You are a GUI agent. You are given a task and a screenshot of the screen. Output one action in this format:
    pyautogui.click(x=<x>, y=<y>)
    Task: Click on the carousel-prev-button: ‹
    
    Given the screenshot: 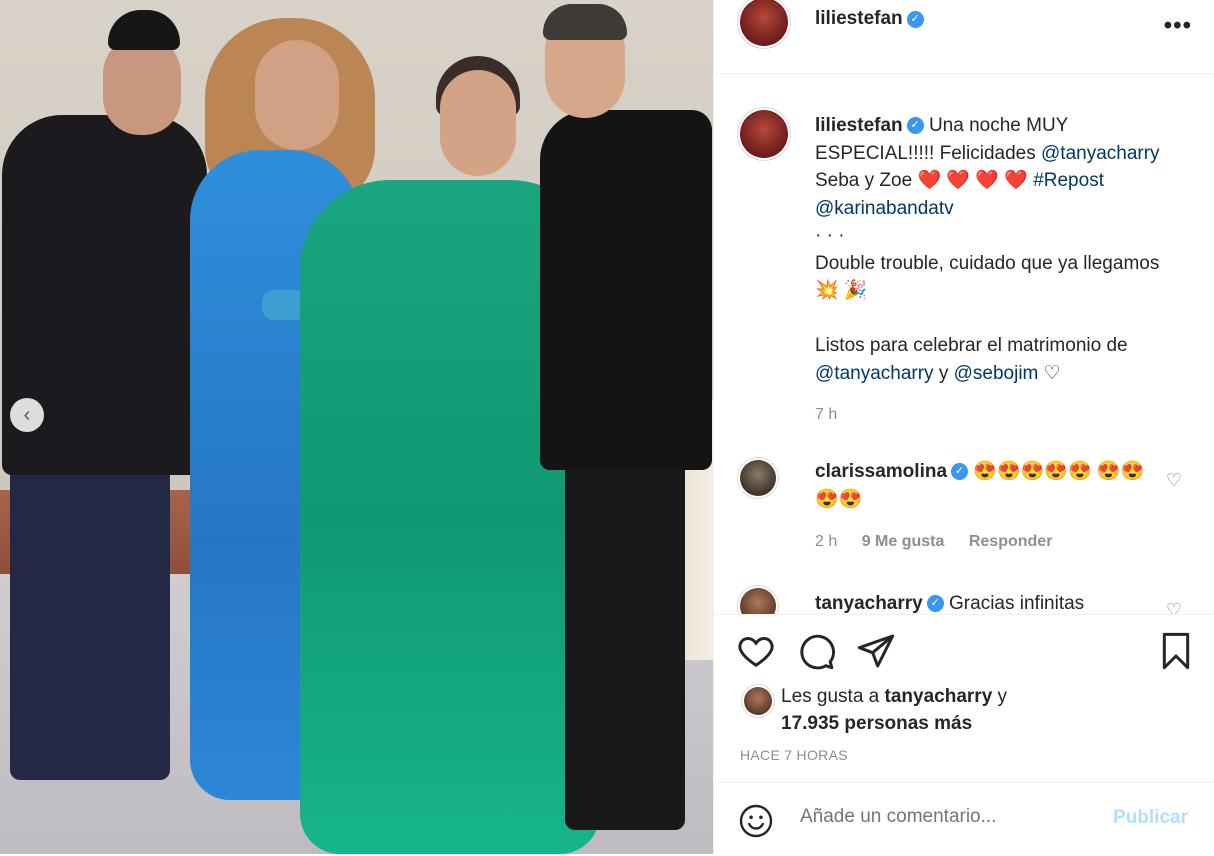 What is the action you would take?
    pyautogui.click(x=27, y=415)
    